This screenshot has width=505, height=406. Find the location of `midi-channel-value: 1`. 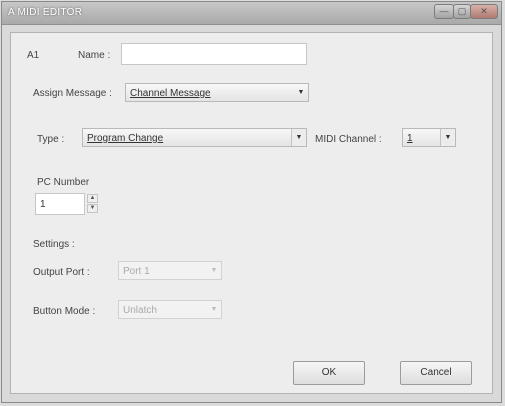

midi-channel-value: 1 is located at coordinates (410, 138).